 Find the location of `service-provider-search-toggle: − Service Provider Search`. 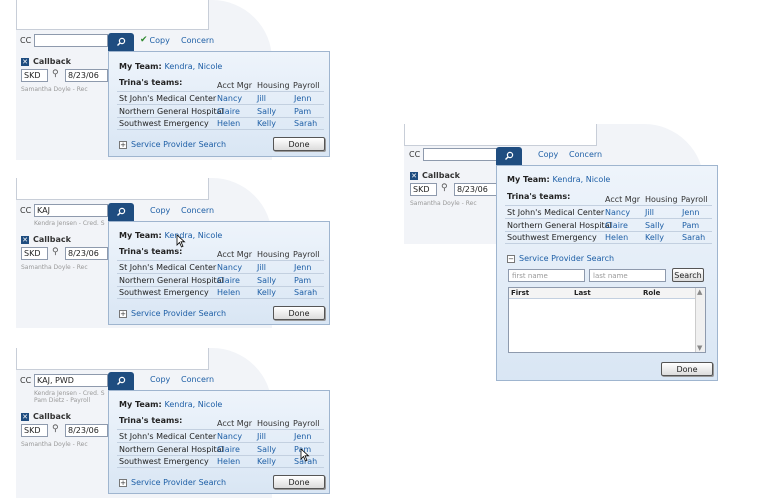

service-provider-search-toggle: − Service Provider Search is located at coordinates (560, 258).